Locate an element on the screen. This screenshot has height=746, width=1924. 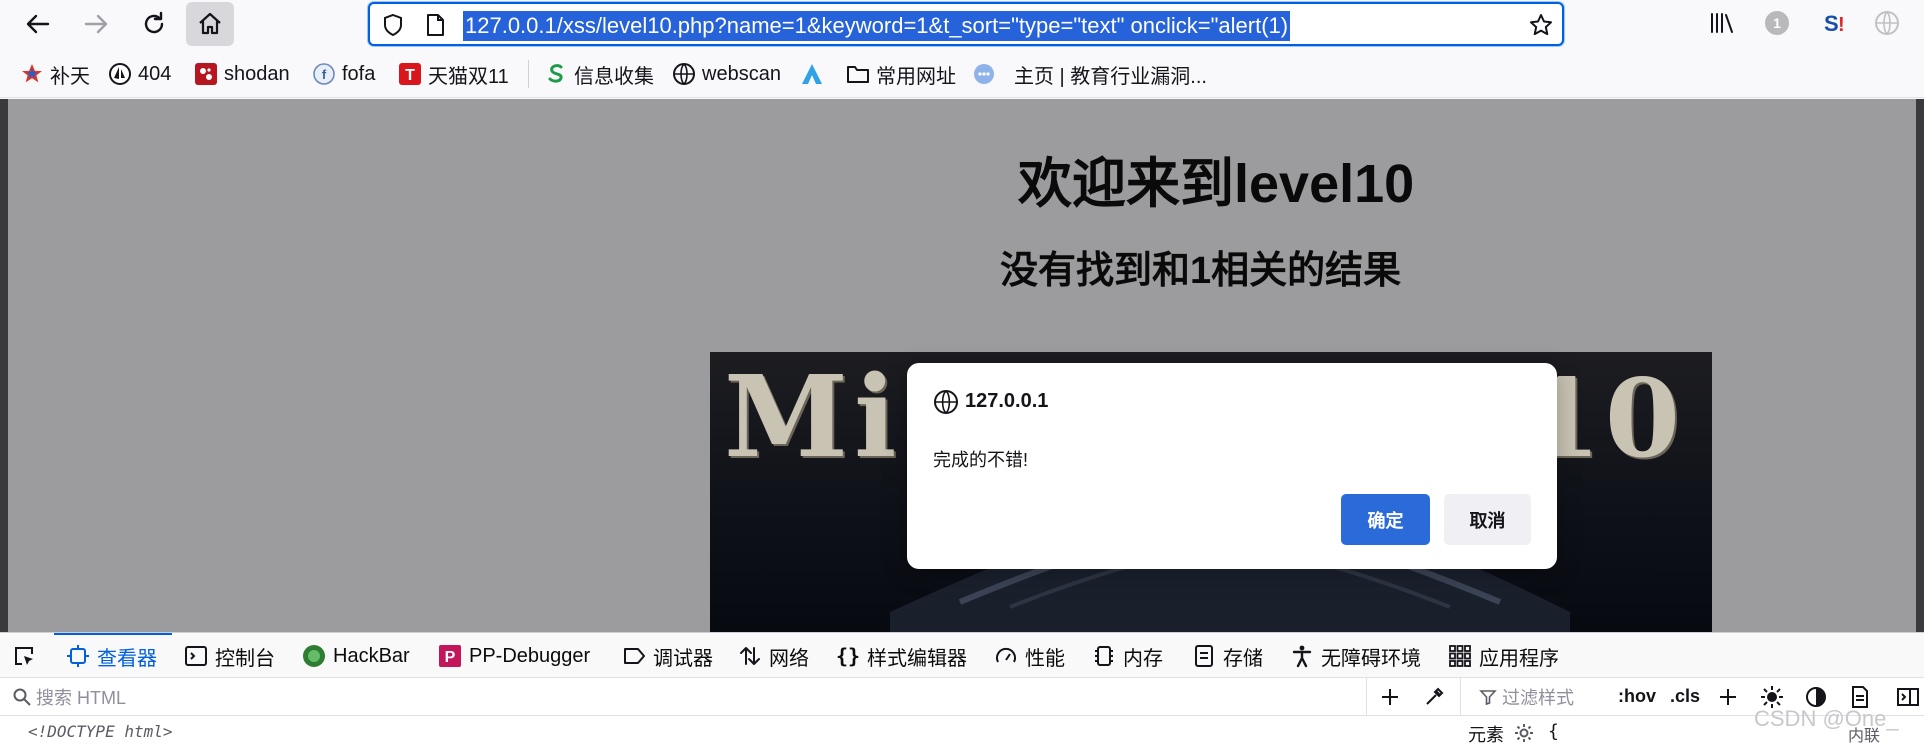
toggle-sidebar-button is located at coordinates (1908, 697).